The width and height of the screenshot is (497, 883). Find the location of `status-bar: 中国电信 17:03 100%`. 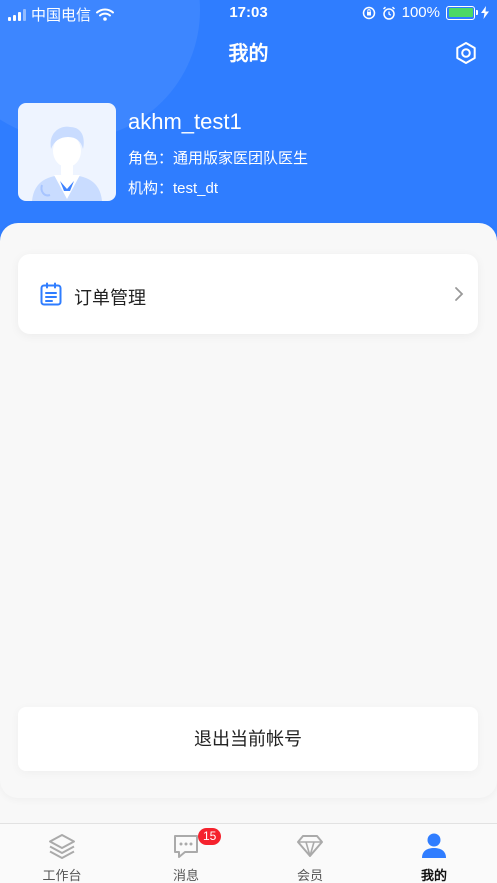

status-bar: 中国电信 17:03 100% is located at coordinates (248, 13).